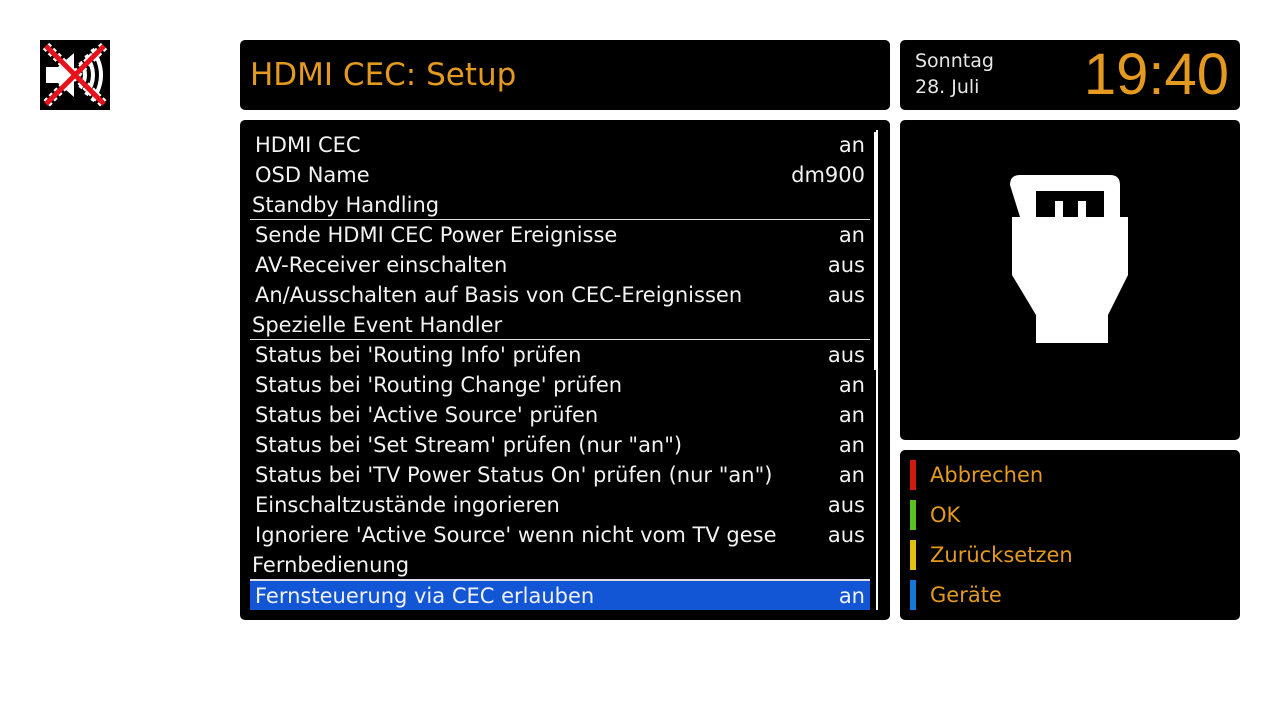 This screenshot has height=720, width=1280. I want to click on yellow-key-reset: Zurücksetzen, so click(1060, 555).